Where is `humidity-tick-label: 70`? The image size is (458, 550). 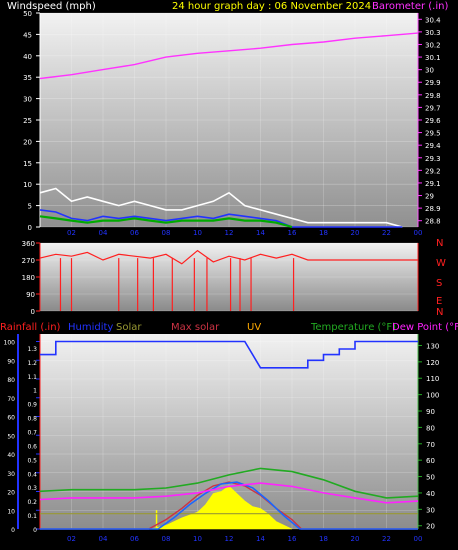 humidity-tick-label: 70 is located at coordinates (11, 399).